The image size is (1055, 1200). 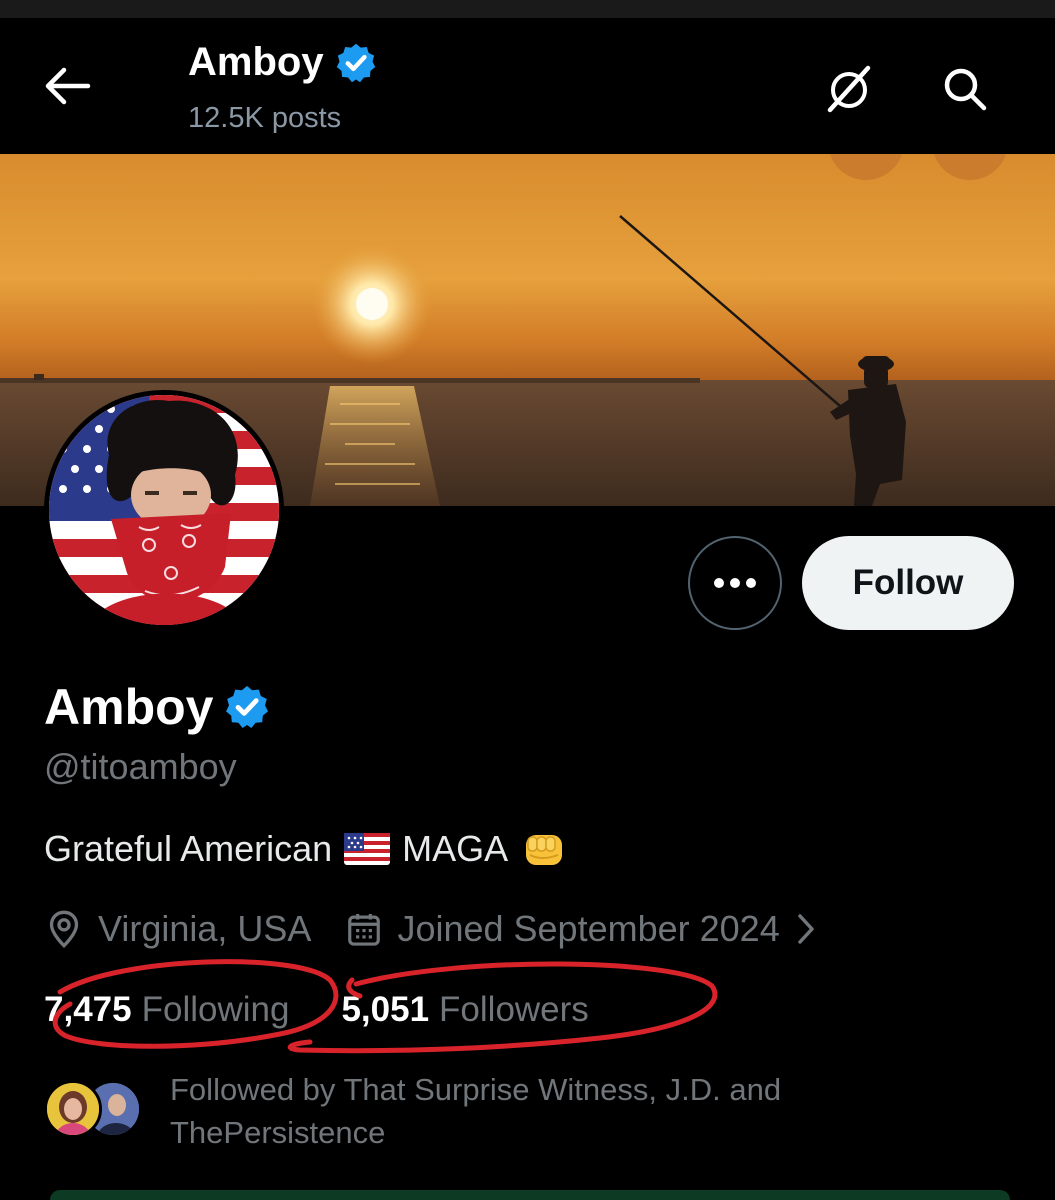 What do you see at coordinates (316, 1010) in the screenshot?
I see `follow-stats: 7,475 Following 5,051 Followers` at bounding box center [316, 1010].